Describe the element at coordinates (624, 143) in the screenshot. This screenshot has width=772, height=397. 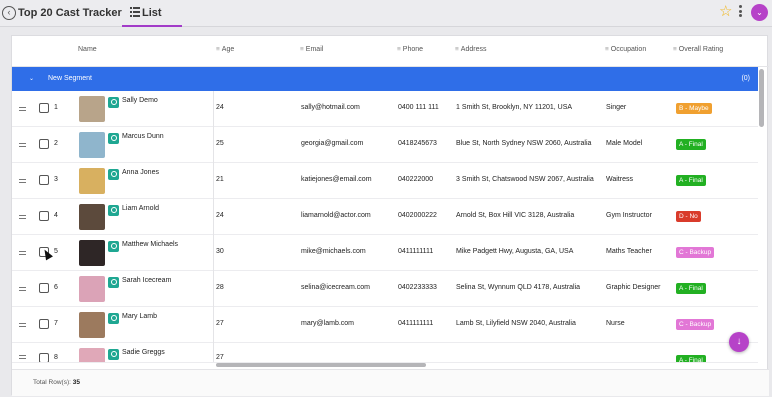
I see `cell-occupation: Male Model` at that location.